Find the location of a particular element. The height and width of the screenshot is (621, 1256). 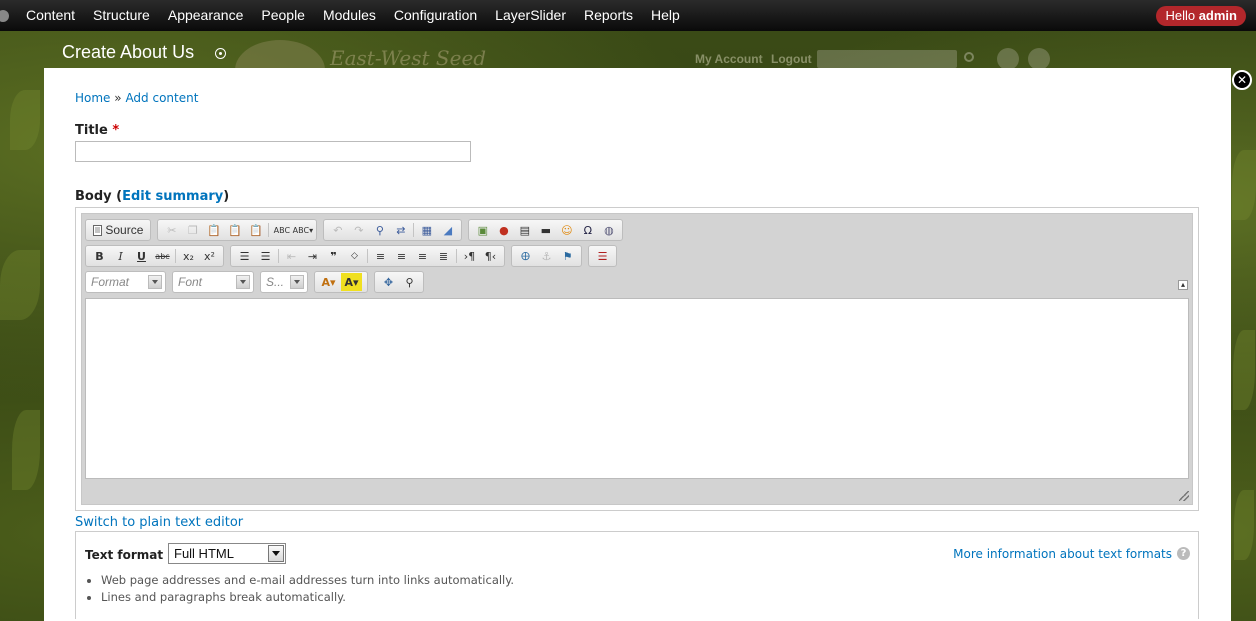

hello-prefix: Hello is located at coordinates (1180, 15).